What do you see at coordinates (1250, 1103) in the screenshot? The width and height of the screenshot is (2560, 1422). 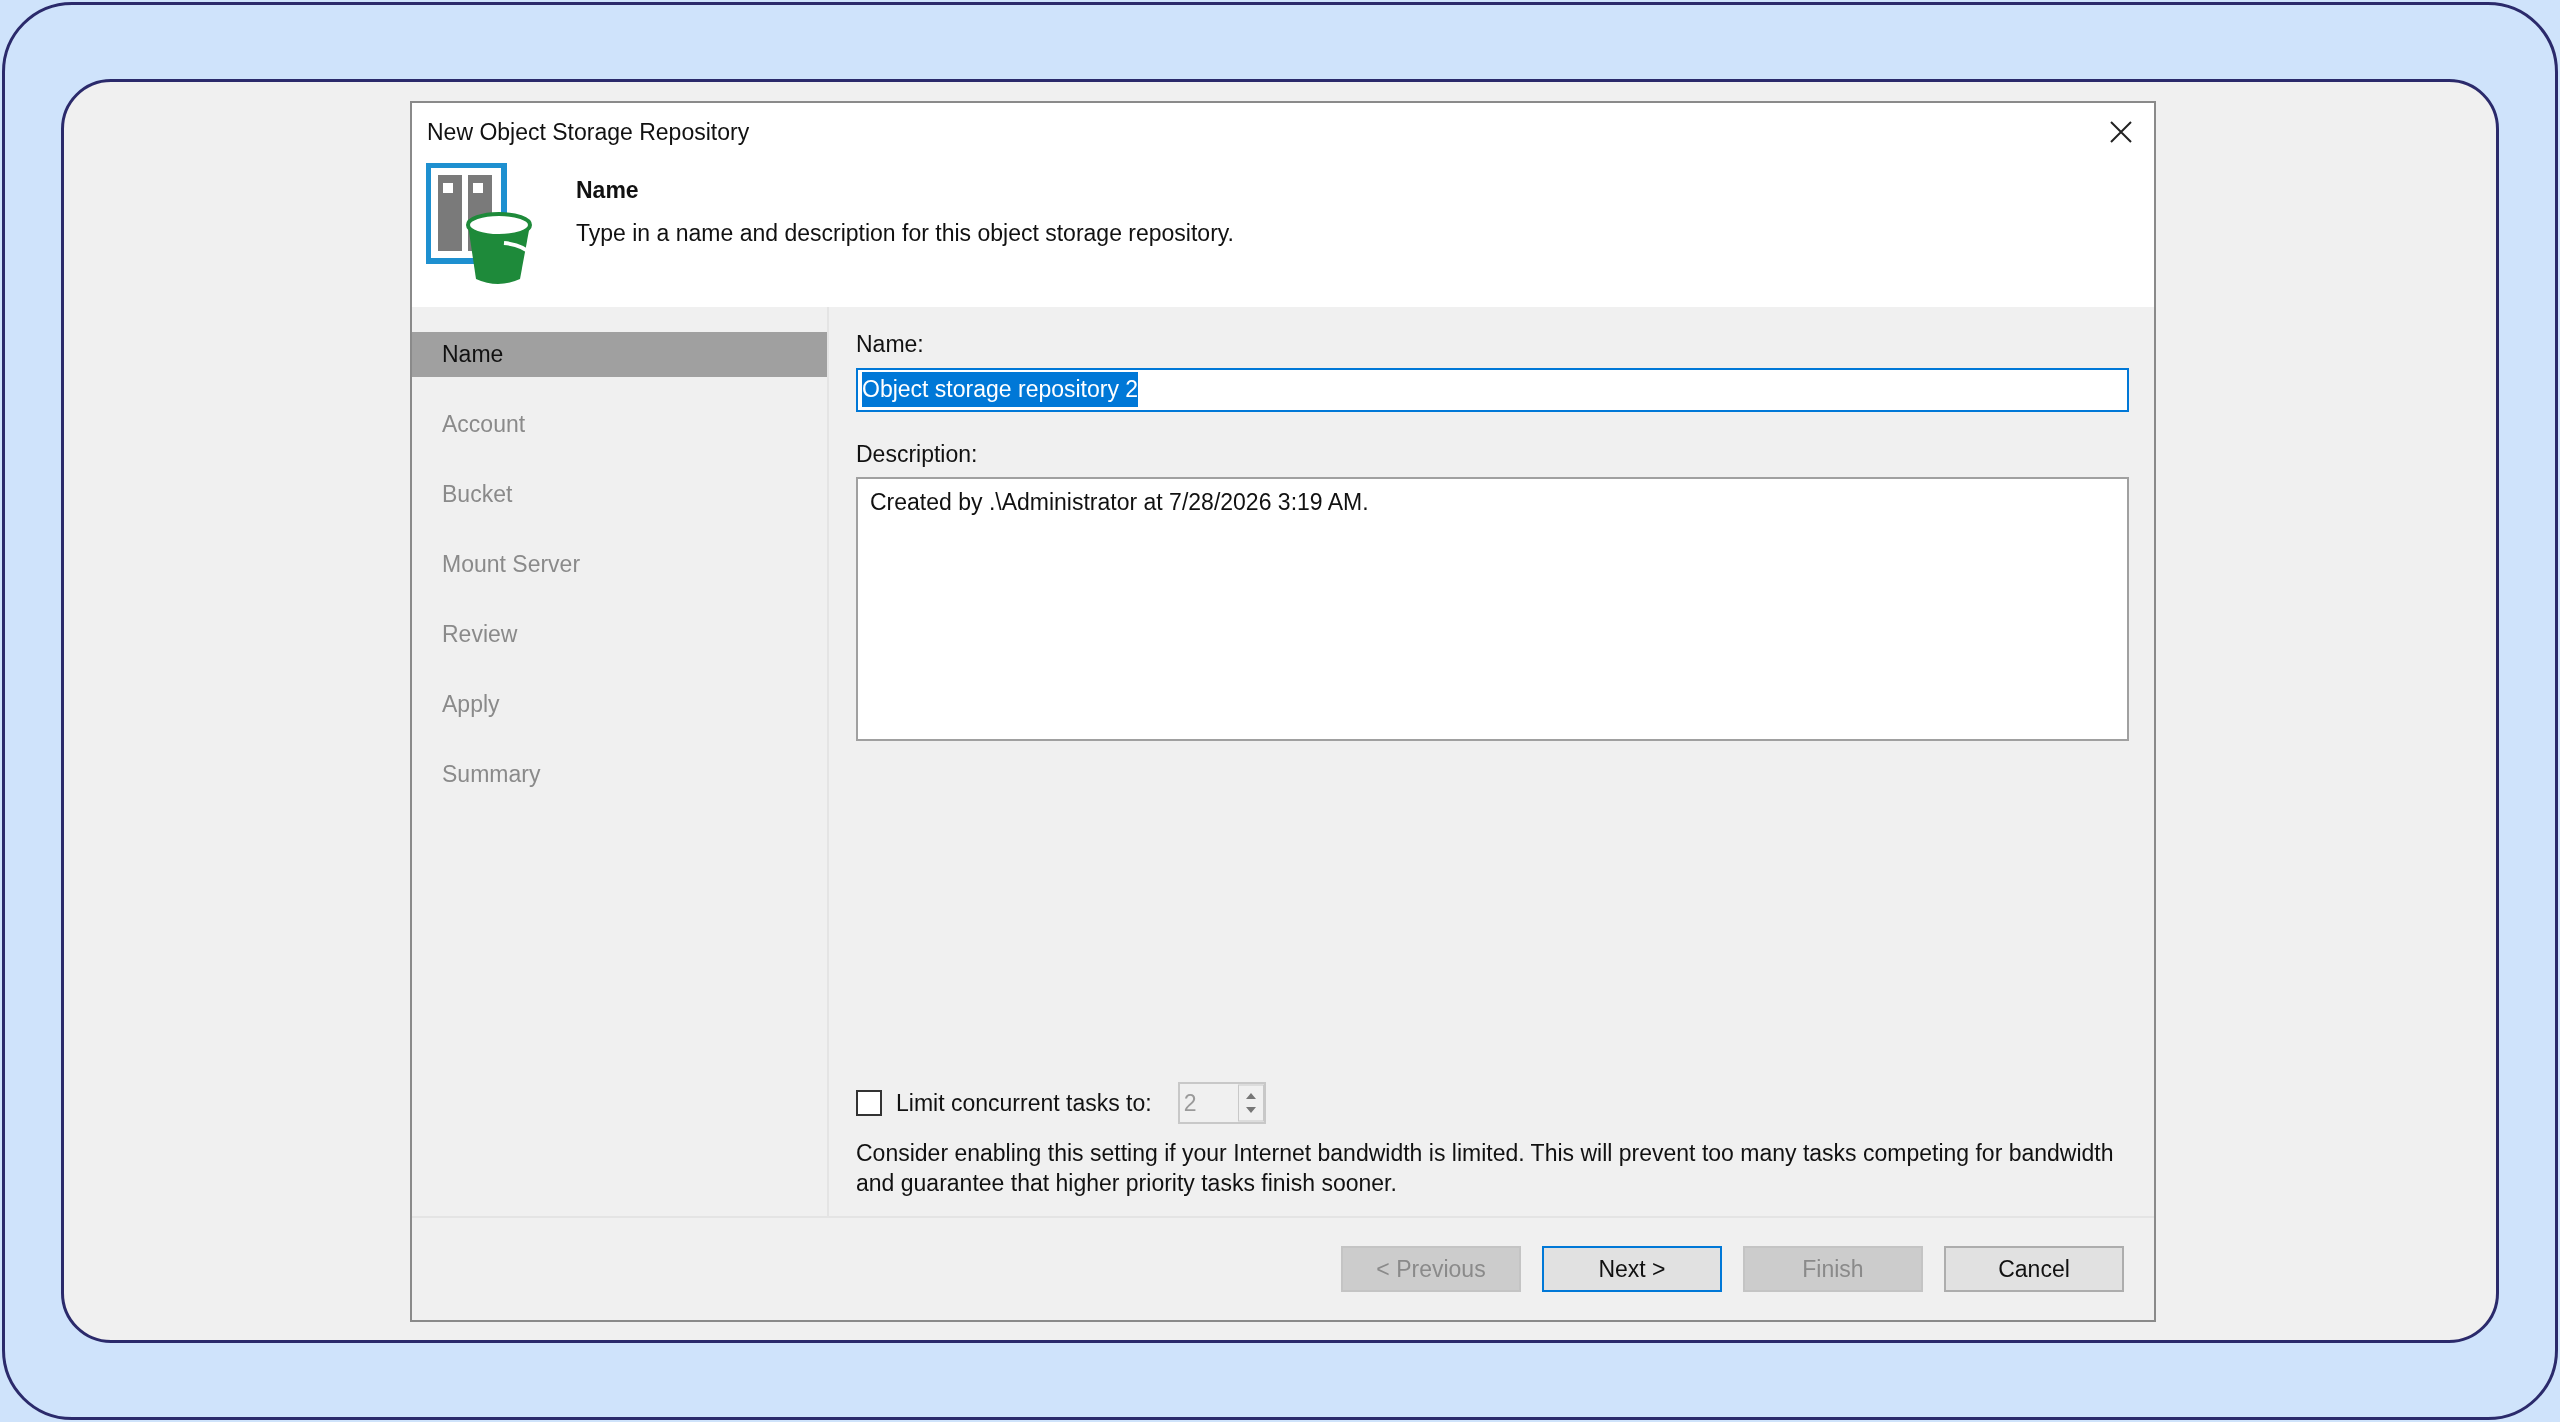 I see `spinner-arrows-icon` at bounding box center [1250, 1103].